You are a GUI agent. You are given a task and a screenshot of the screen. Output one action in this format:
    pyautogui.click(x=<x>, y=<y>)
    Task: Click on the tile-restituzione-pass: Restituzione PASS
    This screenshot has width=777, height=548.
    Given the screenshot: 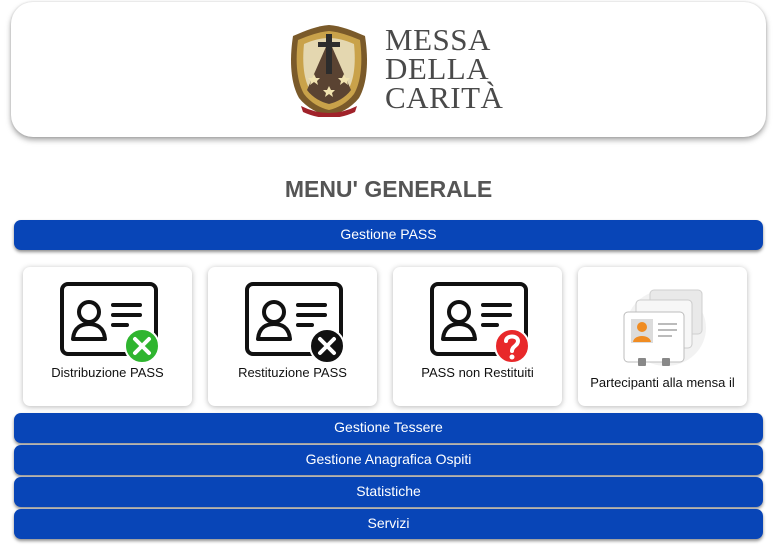 What is the action you would take?
    pyautogui.click(x=292, y=336)
    